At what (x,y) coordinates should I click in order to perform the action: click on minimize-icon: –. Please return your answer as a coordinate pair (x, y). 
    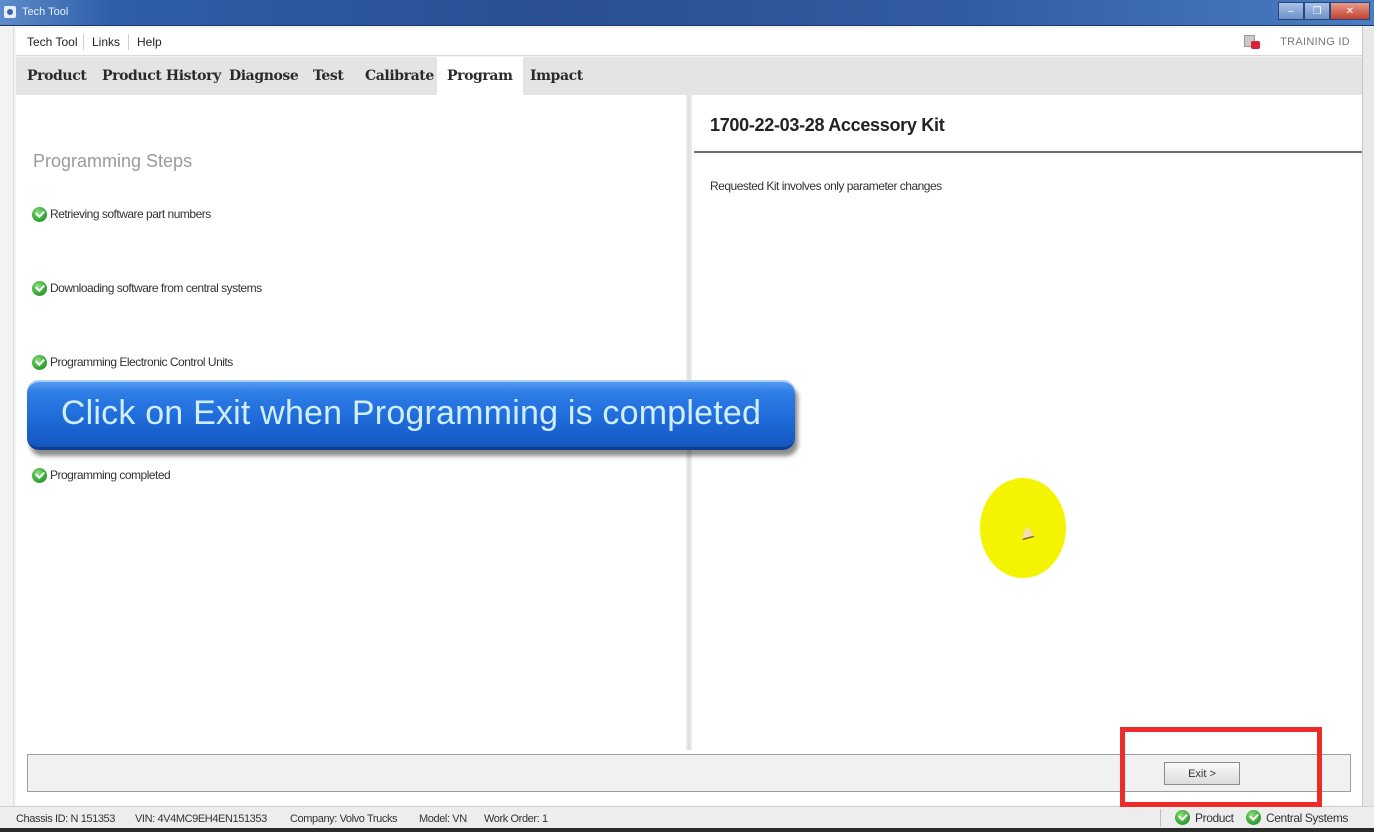
    Looking at the image, I should click on (1291, 11).